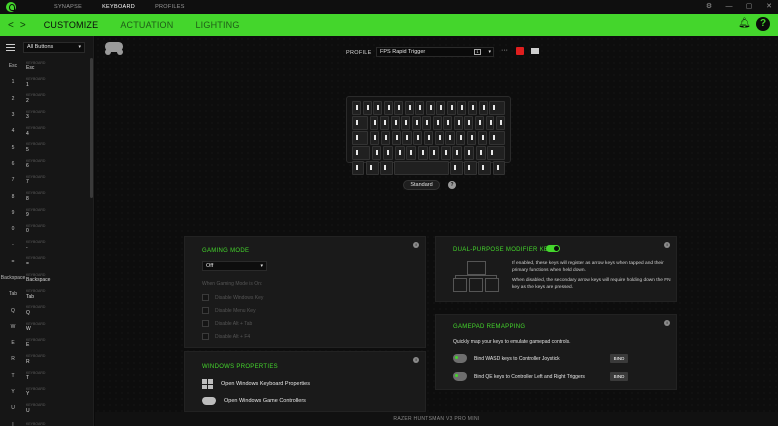  I want to click on tab-customize: CUSTOMIZE, so click(71, 25).